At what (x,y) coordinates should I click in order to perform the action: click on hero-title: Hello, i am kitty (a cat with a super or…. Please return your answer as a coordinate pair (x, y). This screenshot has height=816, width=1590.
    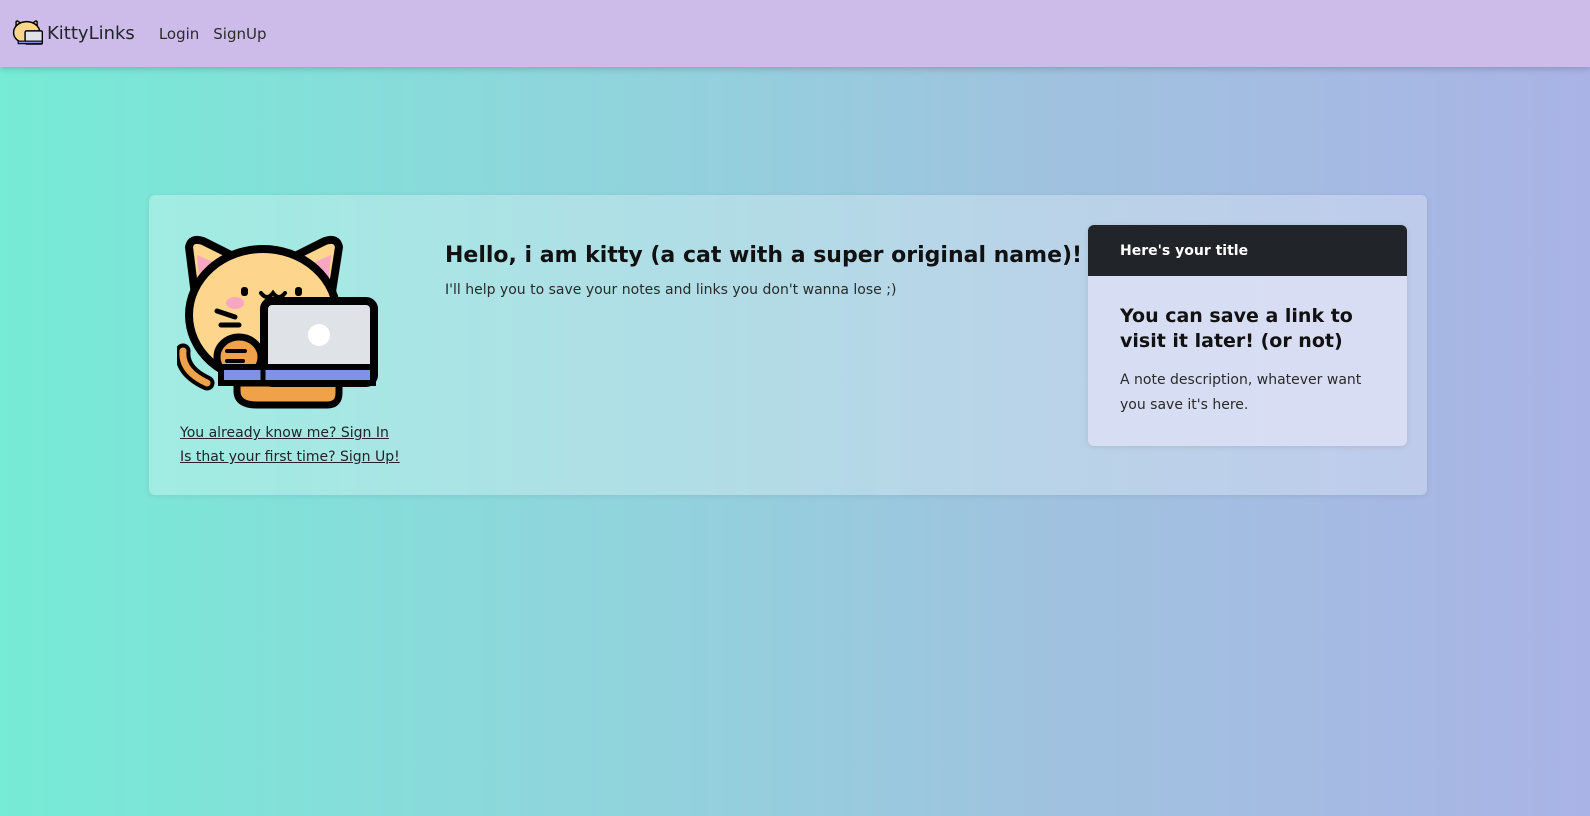
    Looking at the image, I should click on (764, 255).